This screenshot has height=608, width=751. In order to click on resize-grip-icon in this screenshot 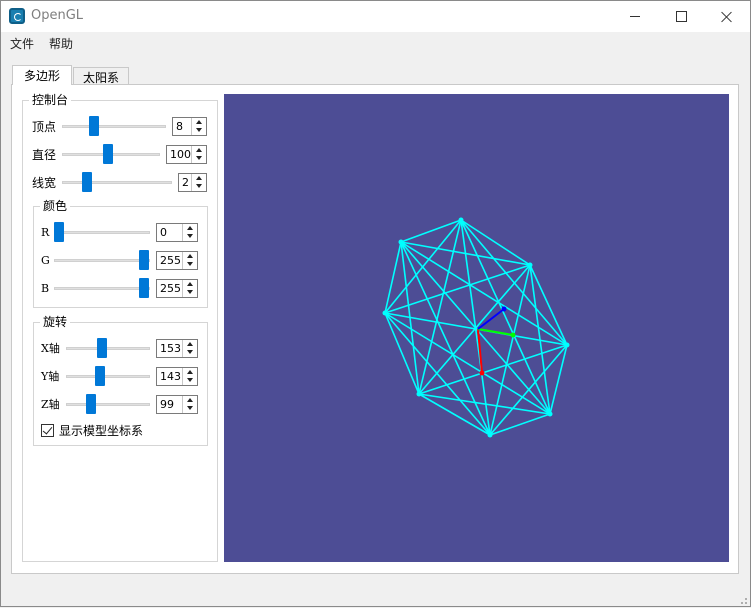, I will do `click(744, 601)`.